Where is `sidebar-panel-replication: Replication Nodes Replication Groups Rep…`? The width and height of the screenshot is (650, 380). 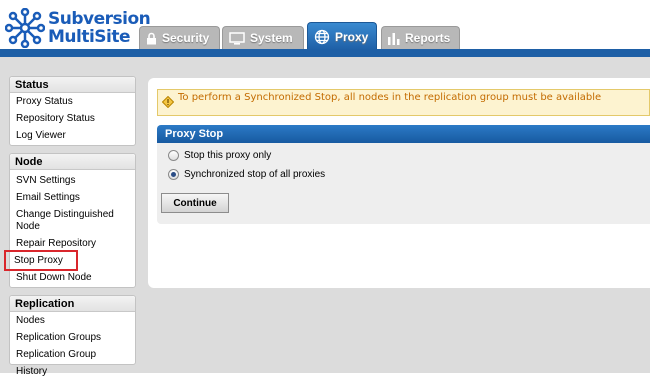
sidebar-panel-replication: Replication Nodes Replication Groups Rep… is located at coordinates (72, 336).